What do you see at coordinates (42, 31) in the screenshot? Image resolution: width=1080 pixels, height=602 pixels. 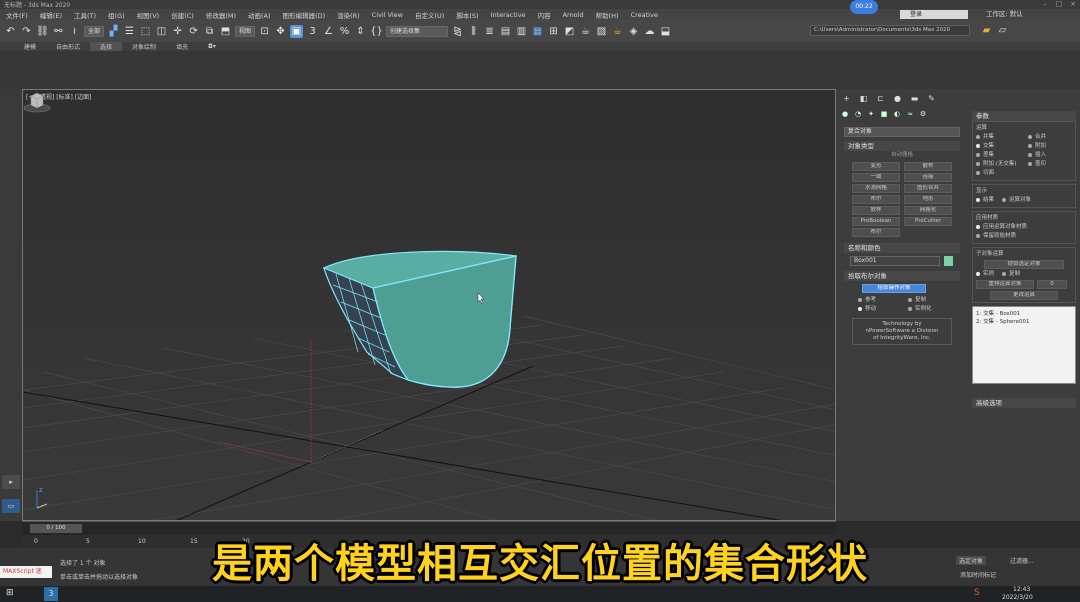 I see `link-icon: ⛓` at bounding box center [42, 31].